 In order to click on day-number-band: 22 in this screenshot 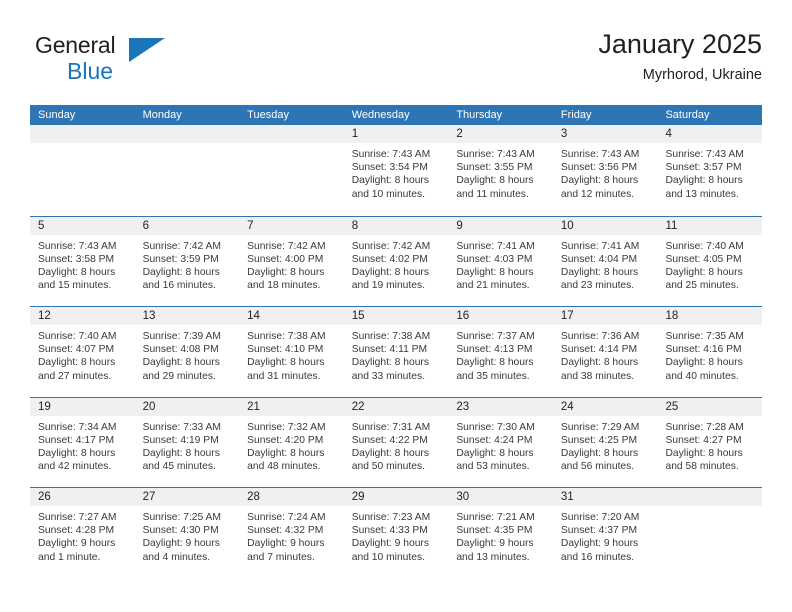, I will do `click(396, 406)`.